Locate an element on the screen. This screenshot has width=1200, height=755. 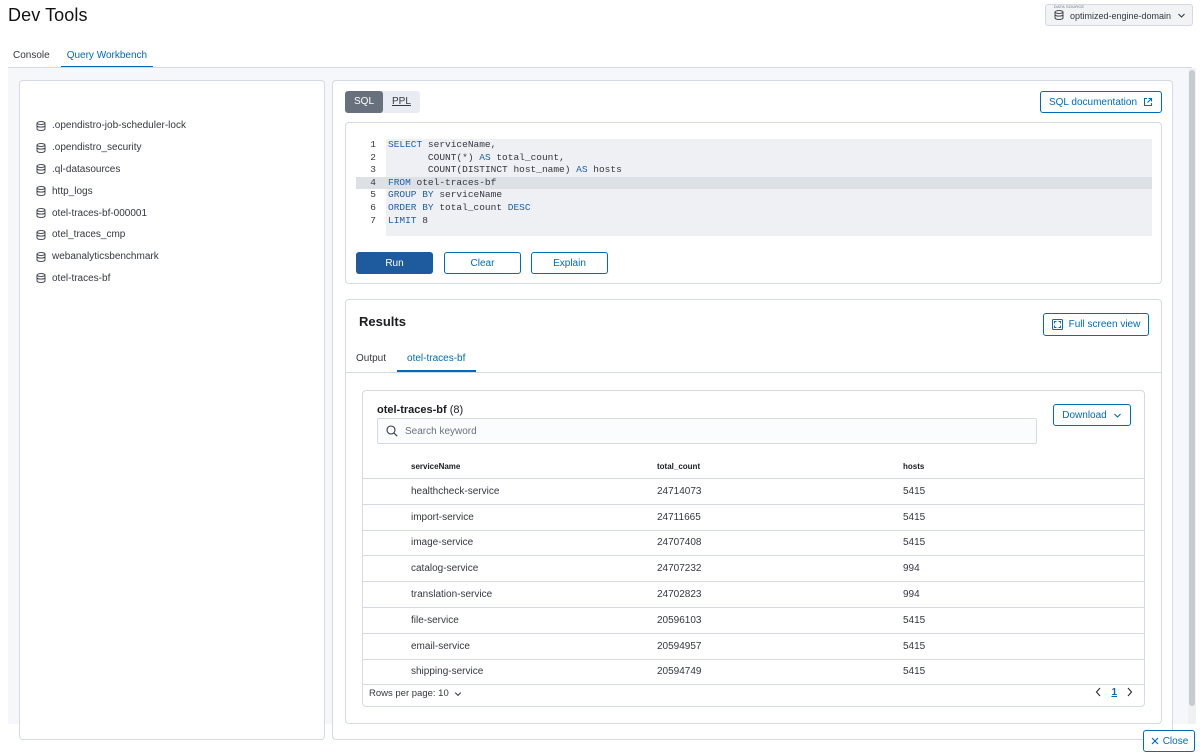
data-source-label: DATA SOURCE is located at coordinates (1069, 6).